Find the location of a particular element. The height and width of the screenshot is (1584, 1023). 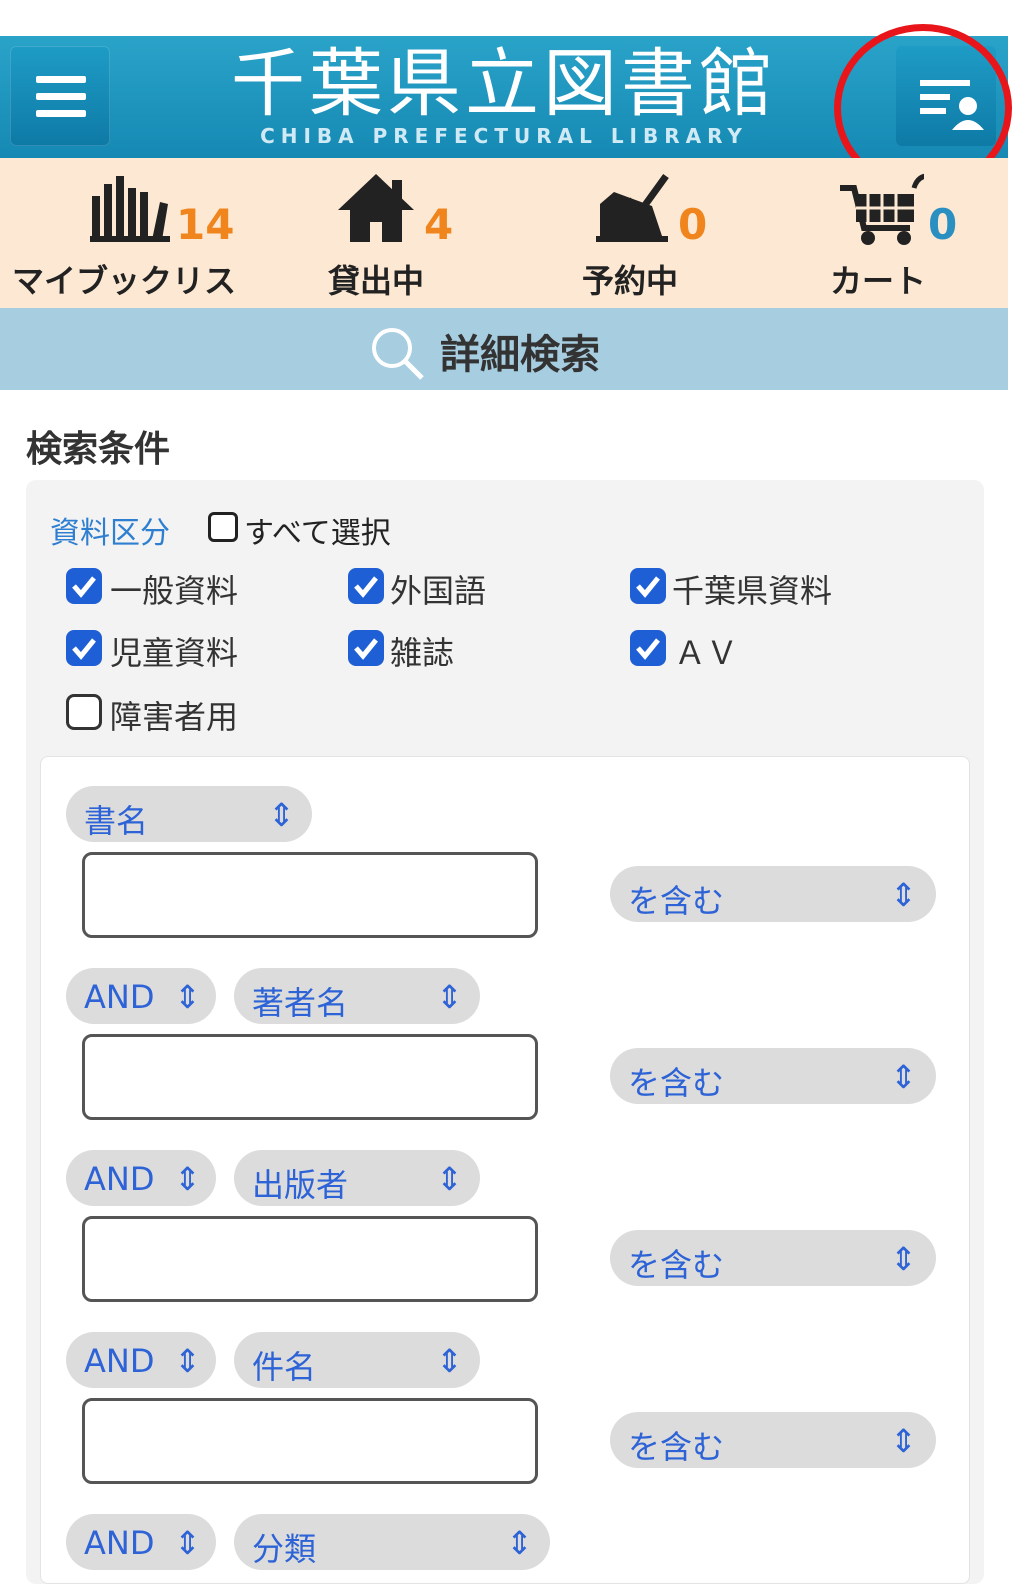

checkbox-label: 児童資料 is located at coordinates (174, 653).